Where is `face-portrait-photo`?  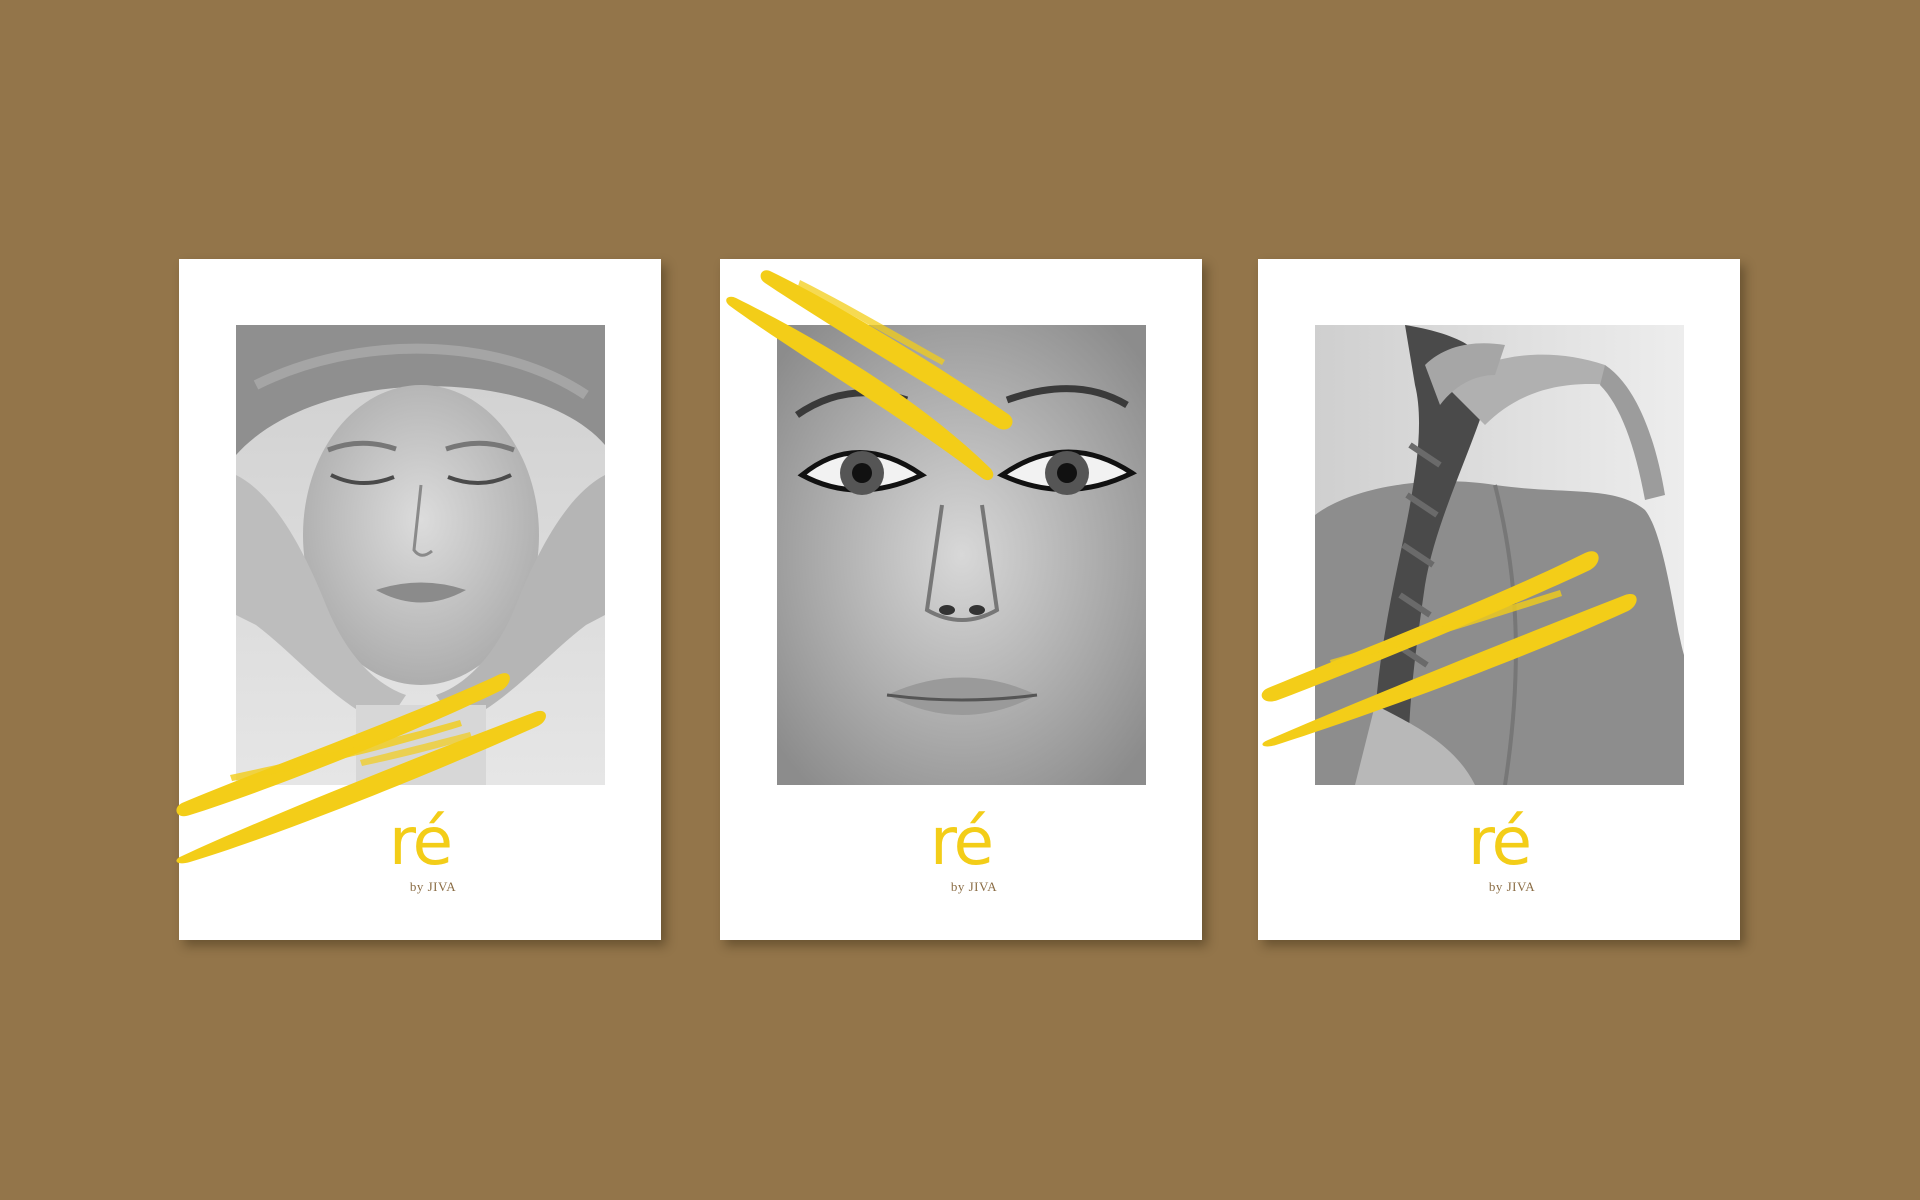
face-portrait-photo is located at coordinates (961, 555).